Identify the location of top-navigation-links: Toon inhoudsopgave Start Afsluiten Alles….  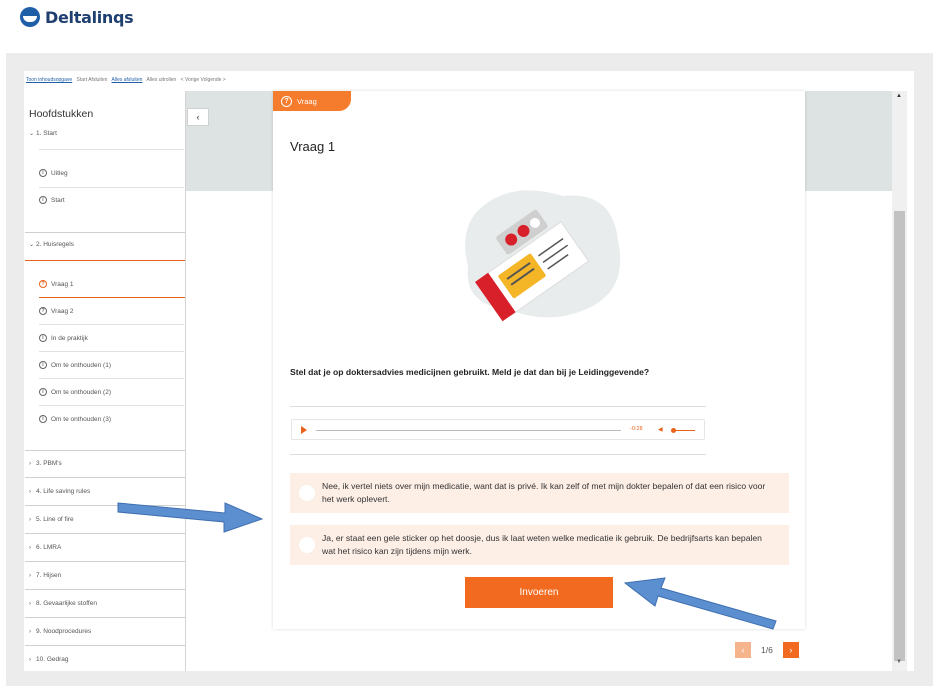
(127, 80).